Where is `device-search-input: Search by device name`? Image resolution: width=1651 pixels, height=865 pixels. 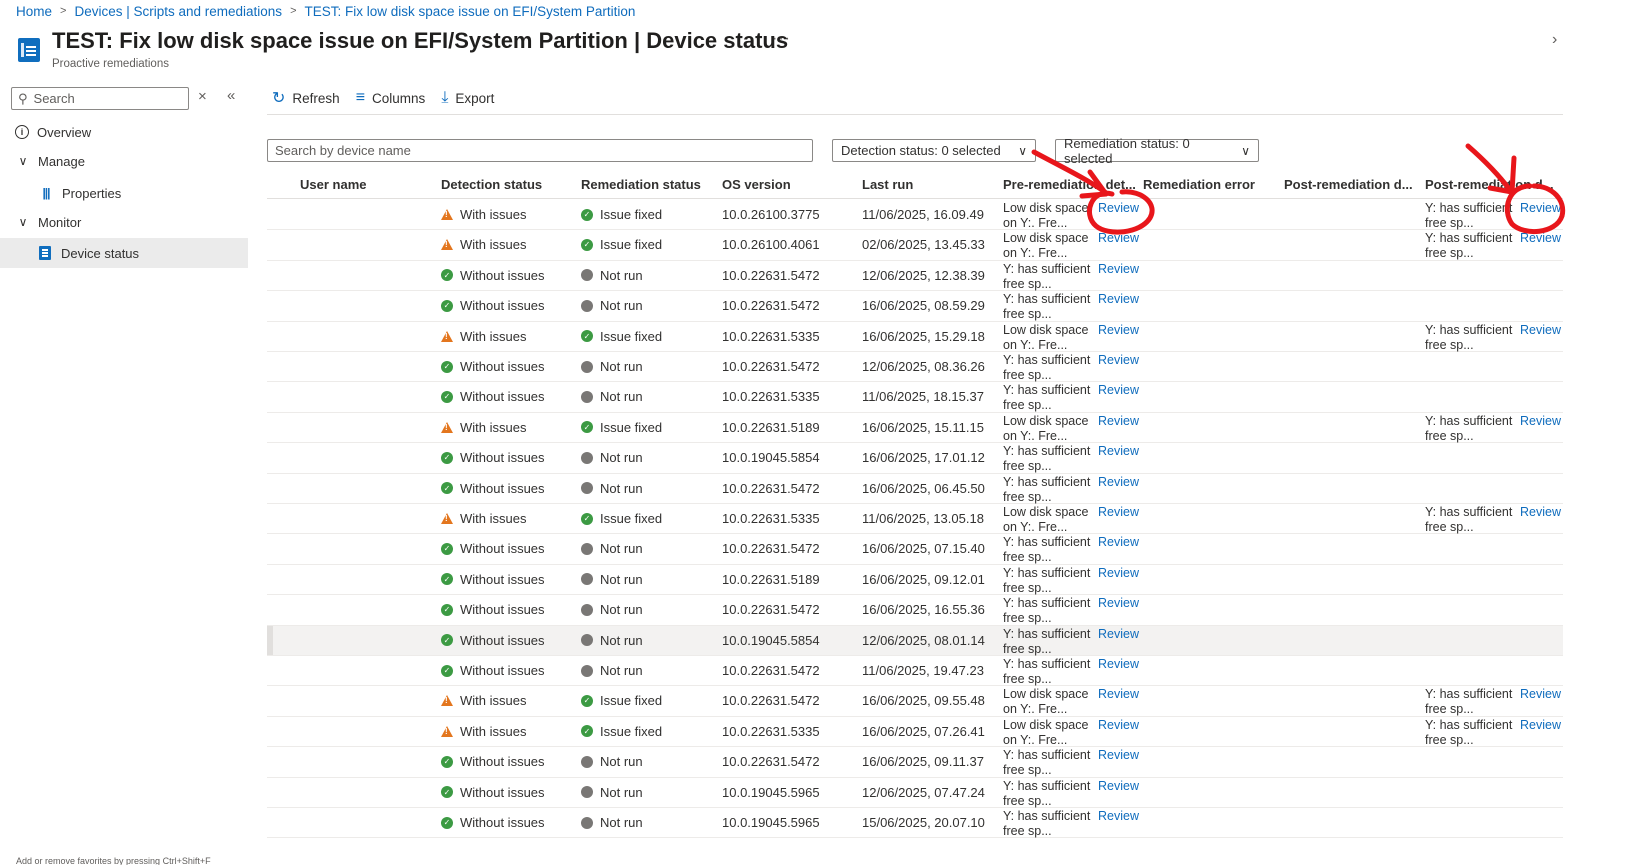
device-search-input: Search by device name is located at coordinates (540, 150).